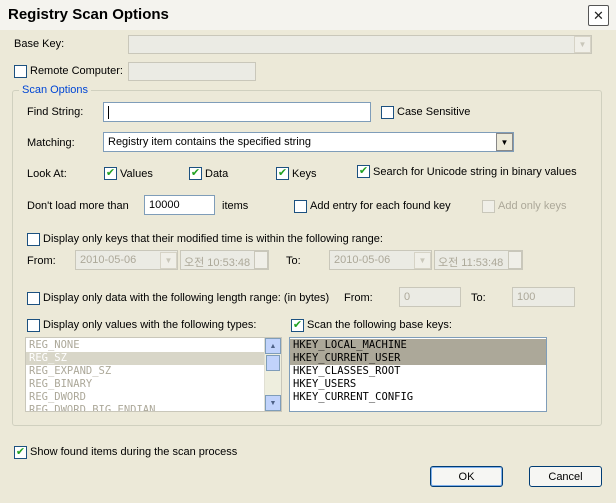 This screenshot has height=503, width=616. Describe the element at coordinates (387, 112) in the screenshot. I see `case-sensitive-checkbox` at that location.